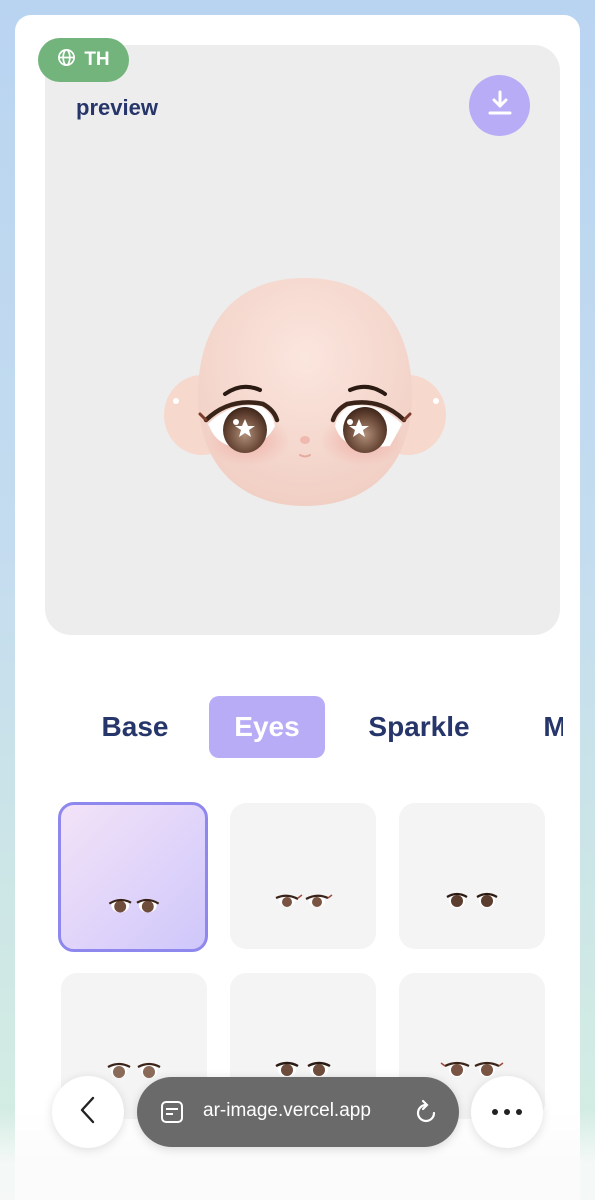  Describe the element at coordinates (97, 59) in the screenshot. I see `language-label: TH` at that location.